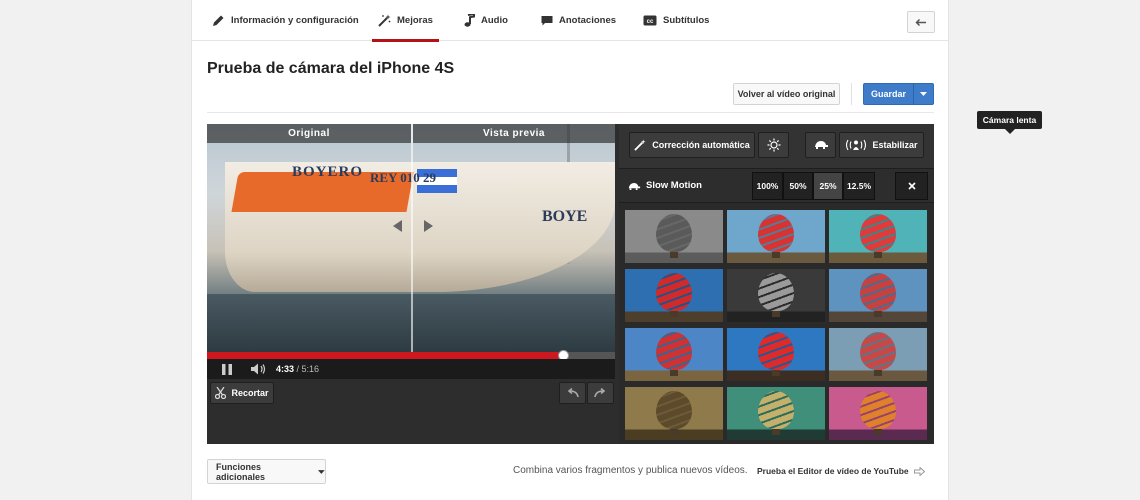  I want to click on close-slow-motion-button, so click(911, 186).